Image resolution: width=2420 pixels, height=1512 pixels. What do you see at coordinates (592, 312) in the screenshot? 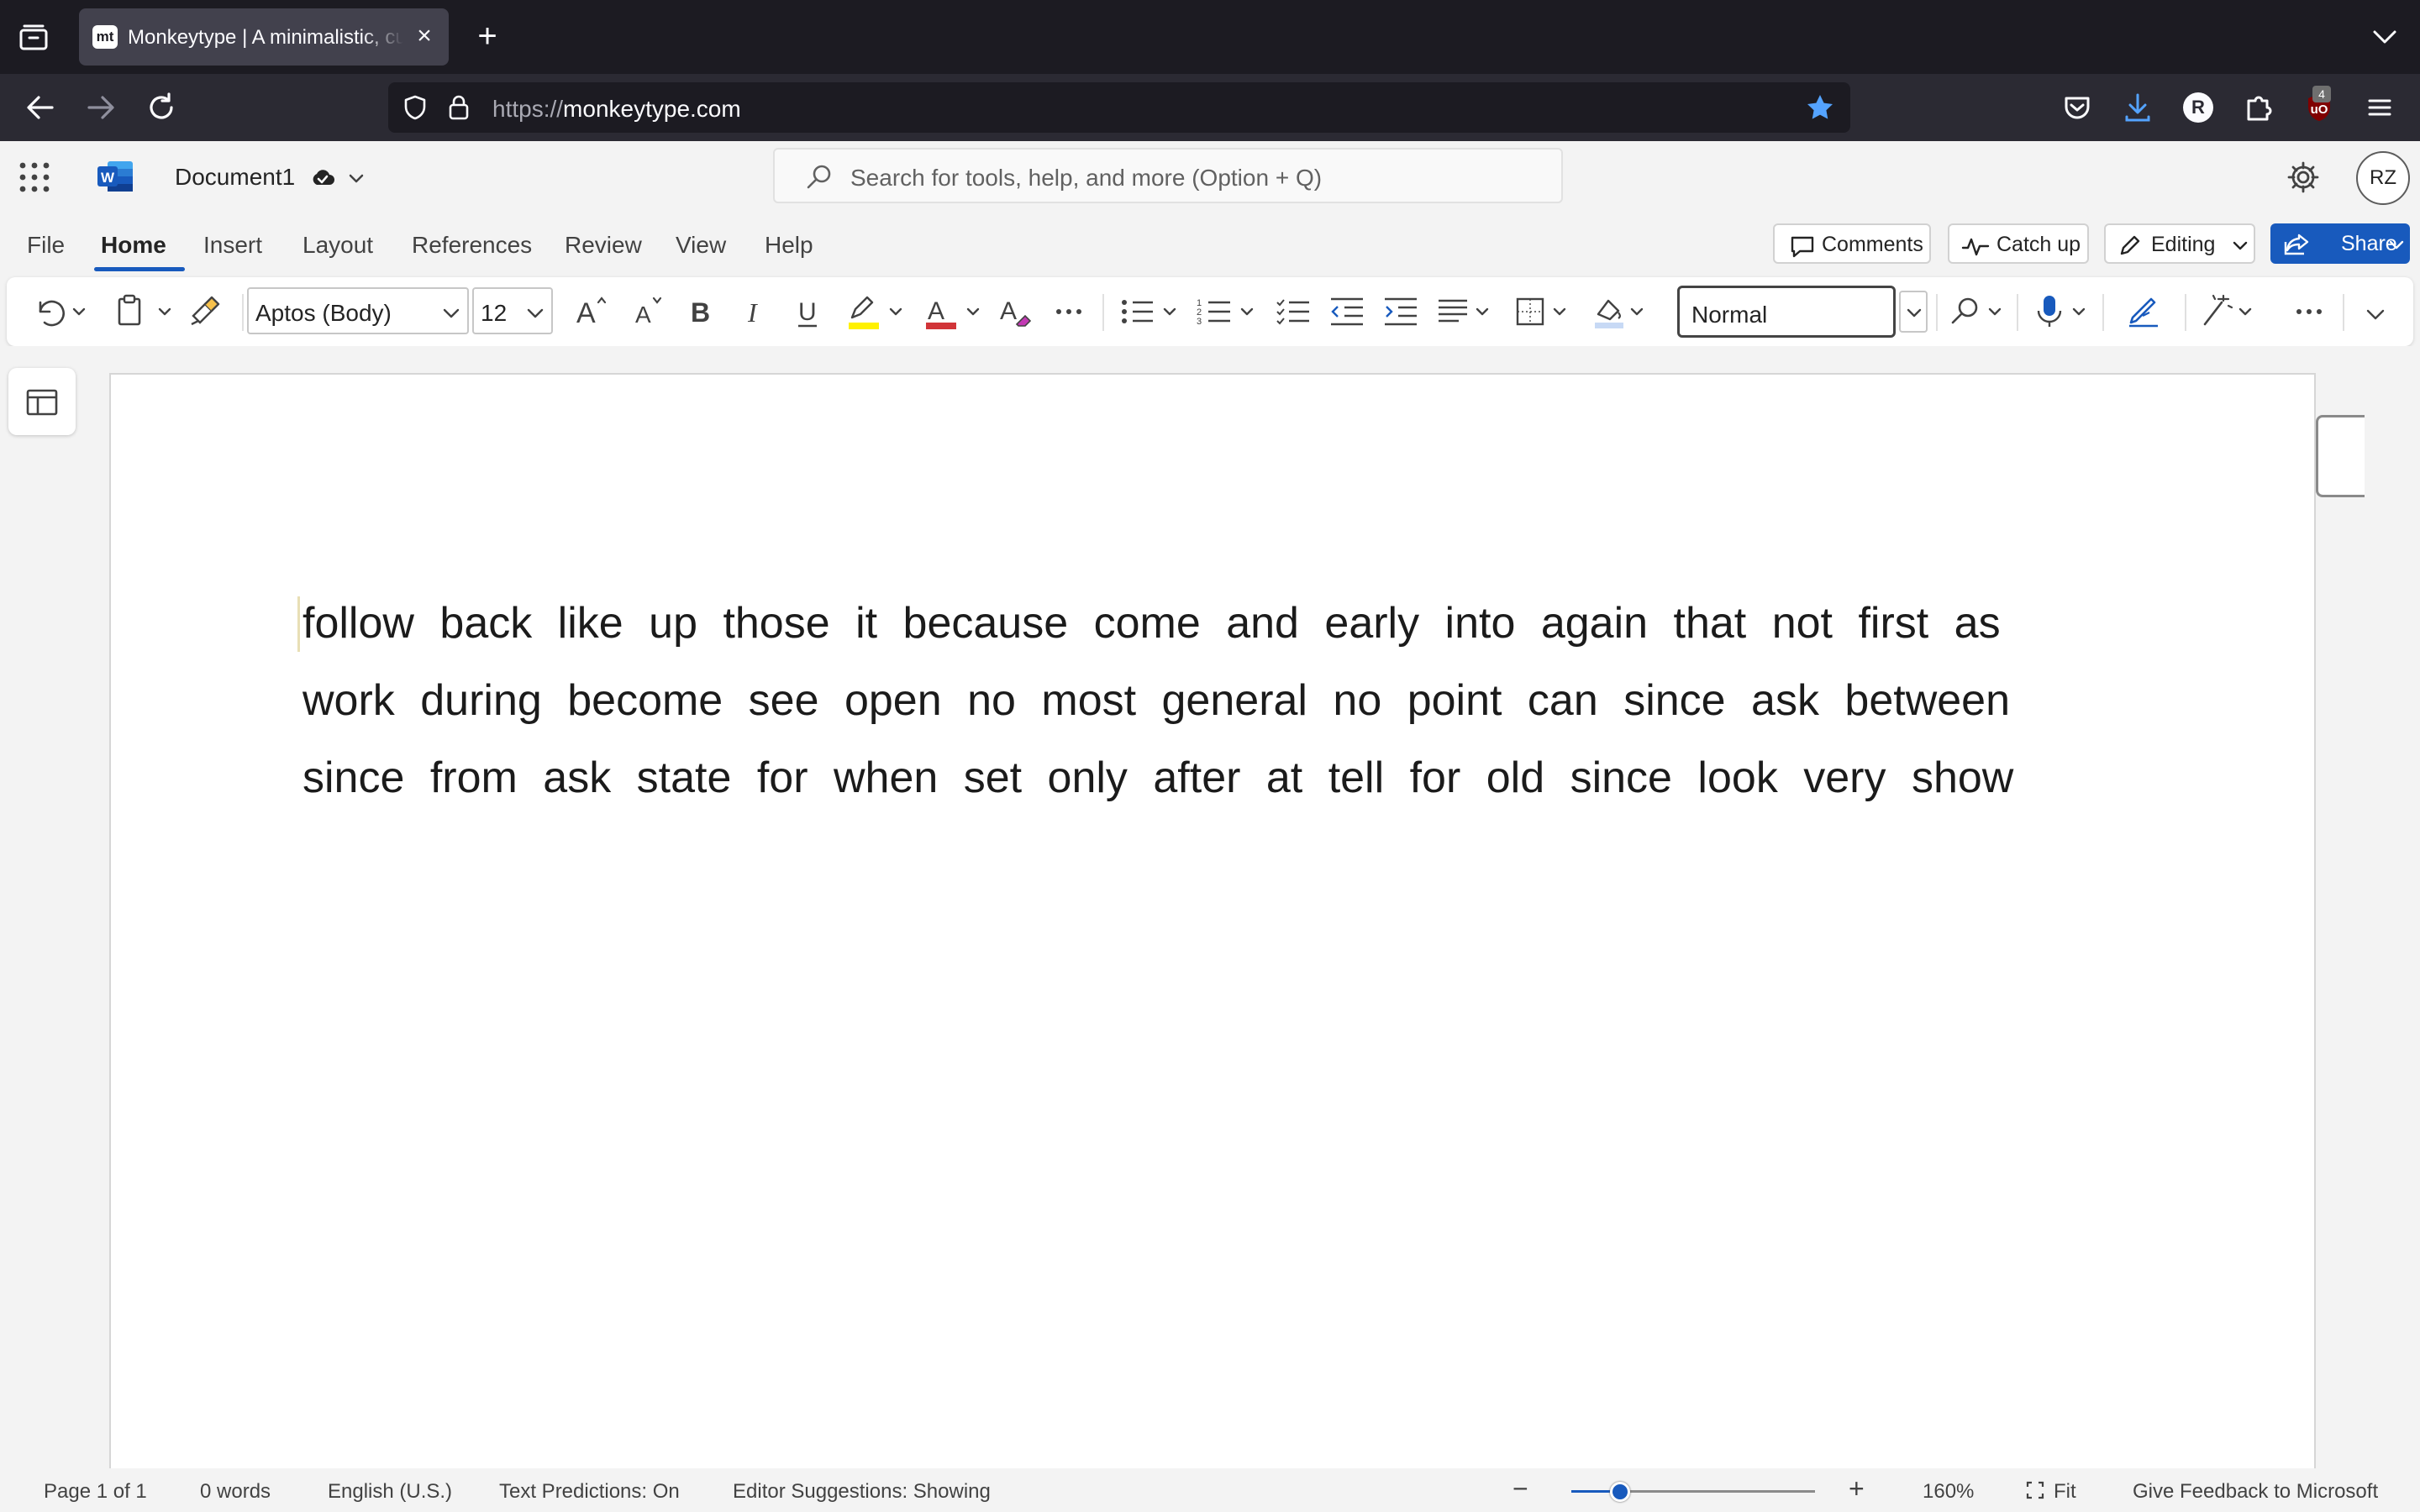
I see `grow-font-icon: A` at bounding box center [592, 312].